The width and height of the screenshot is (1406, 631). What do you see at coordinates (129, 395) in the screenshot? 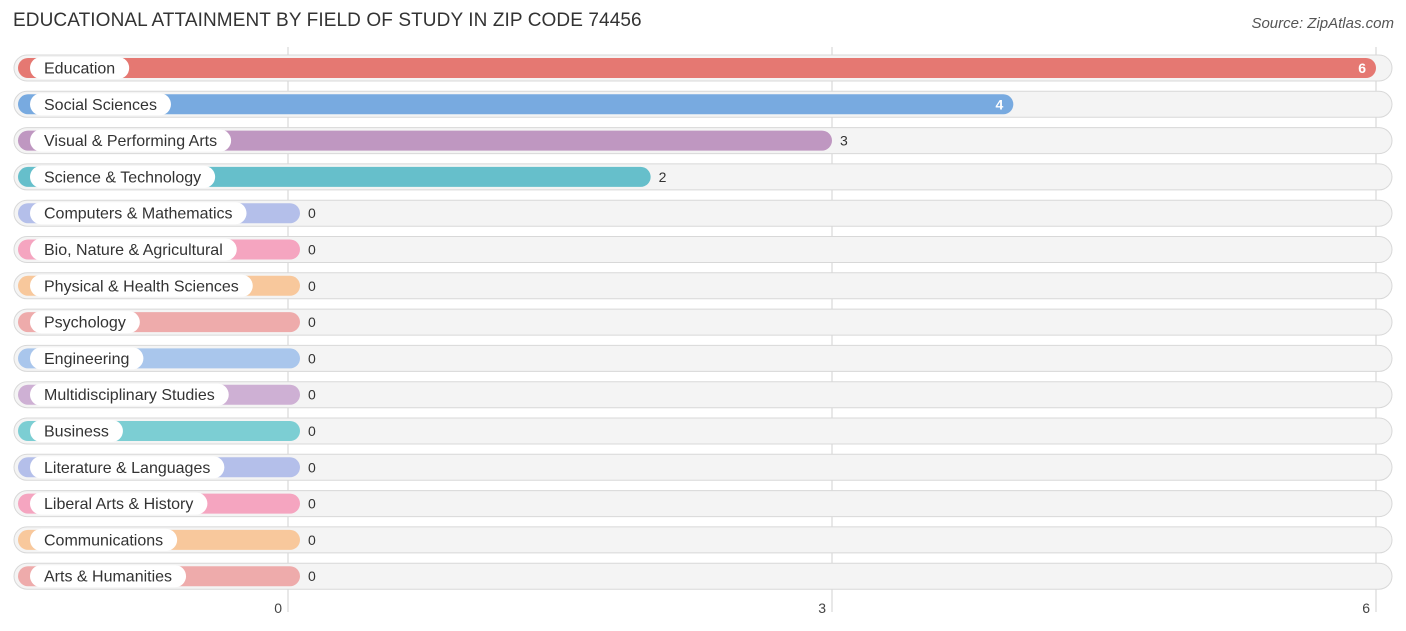
I see `category-label: Multidisciplinary Studies` at bounding box center [129, 395].